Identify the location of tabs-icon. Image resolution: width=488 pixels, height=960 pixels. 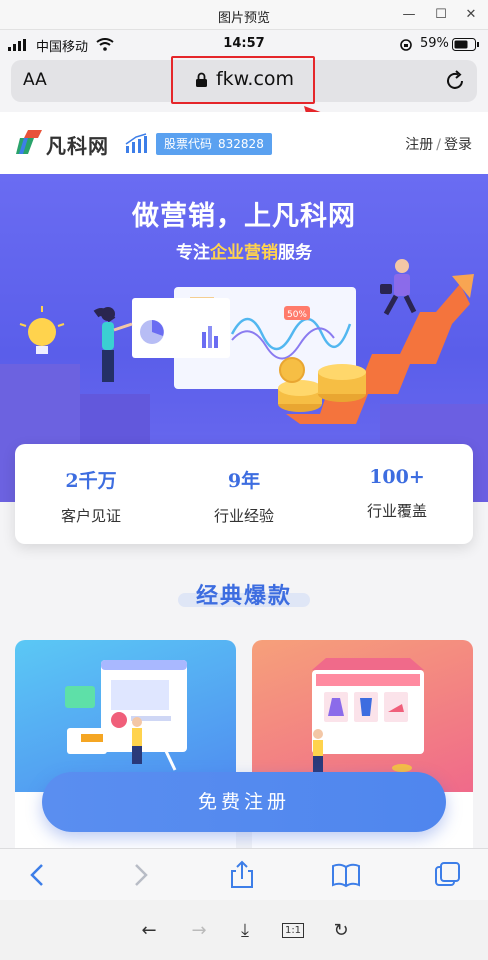
(448, 875).